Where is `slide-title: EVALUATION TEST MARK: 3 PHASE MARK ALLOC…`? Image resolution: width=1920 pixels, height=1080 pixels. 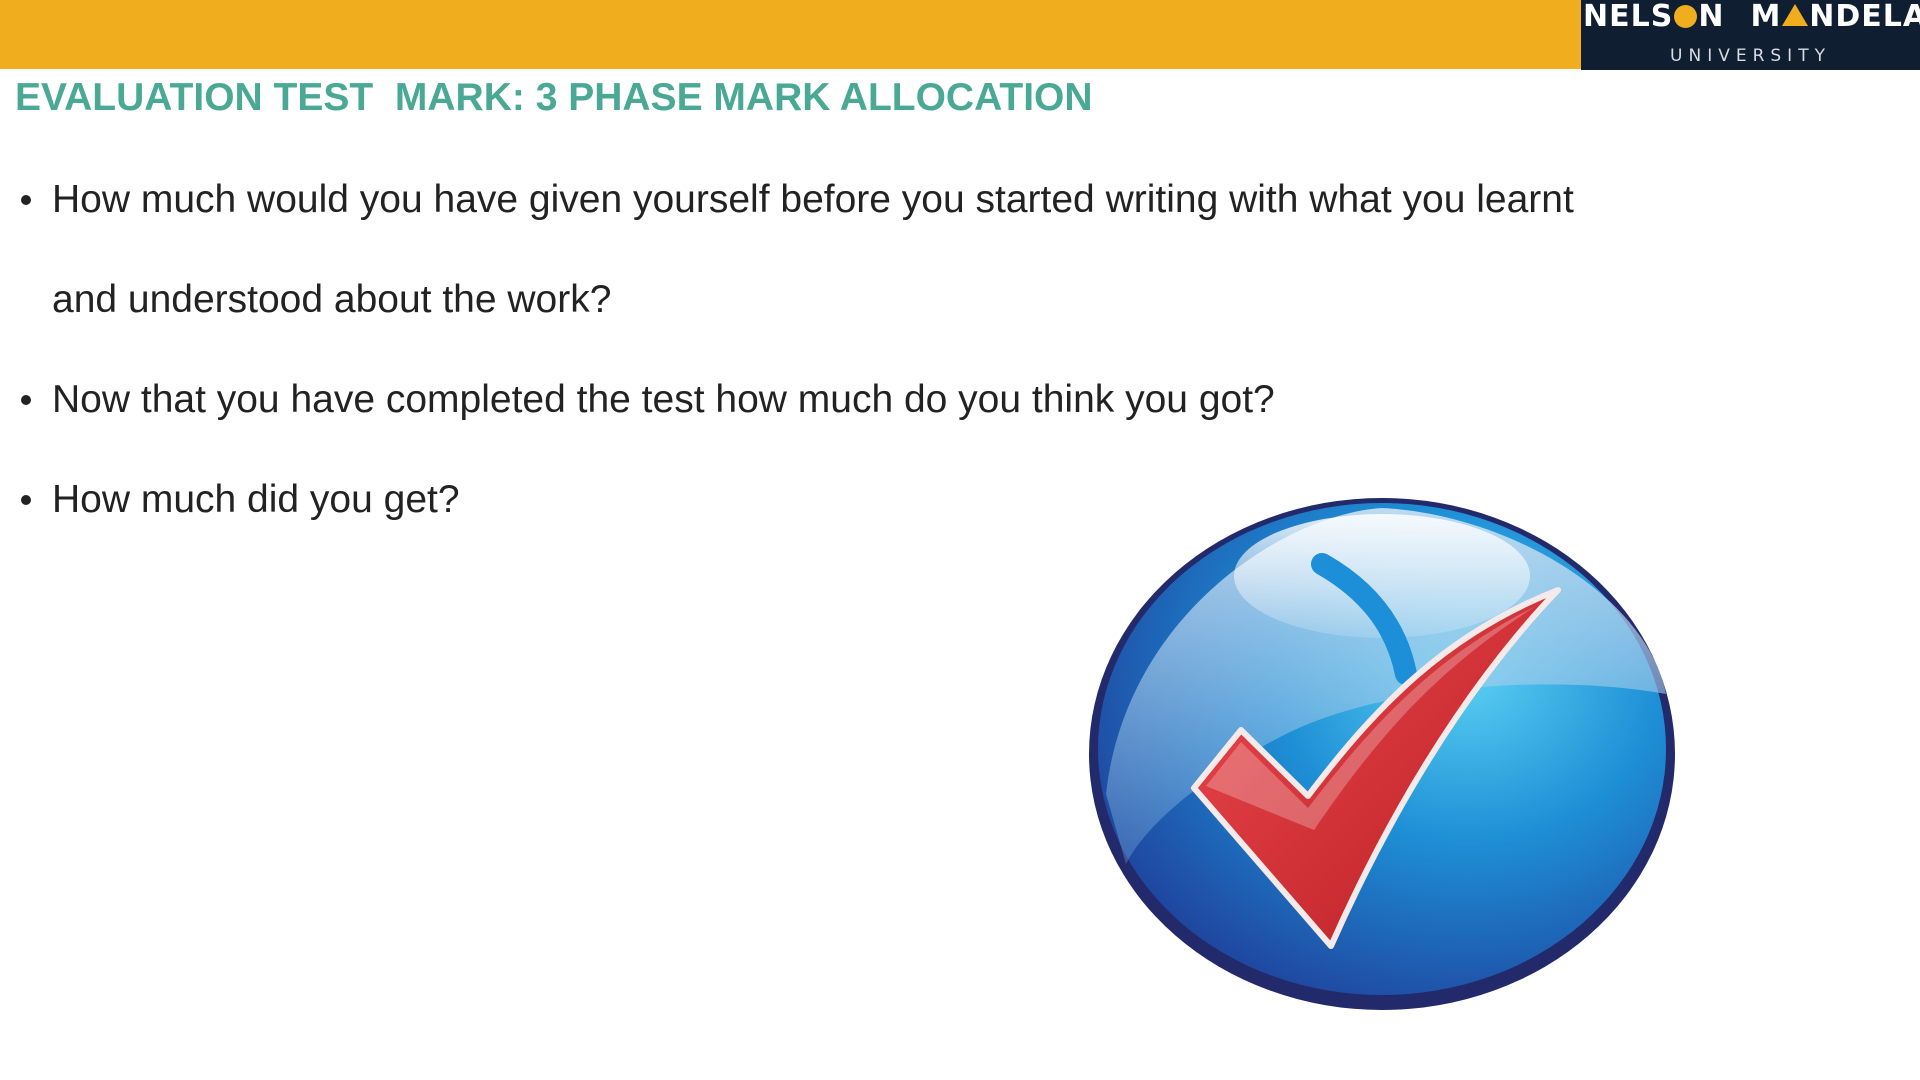 slide-title: EVALUATION TEST MARK: 3 PHASE MARK ALLOC… is located at coordinates (554, 97).